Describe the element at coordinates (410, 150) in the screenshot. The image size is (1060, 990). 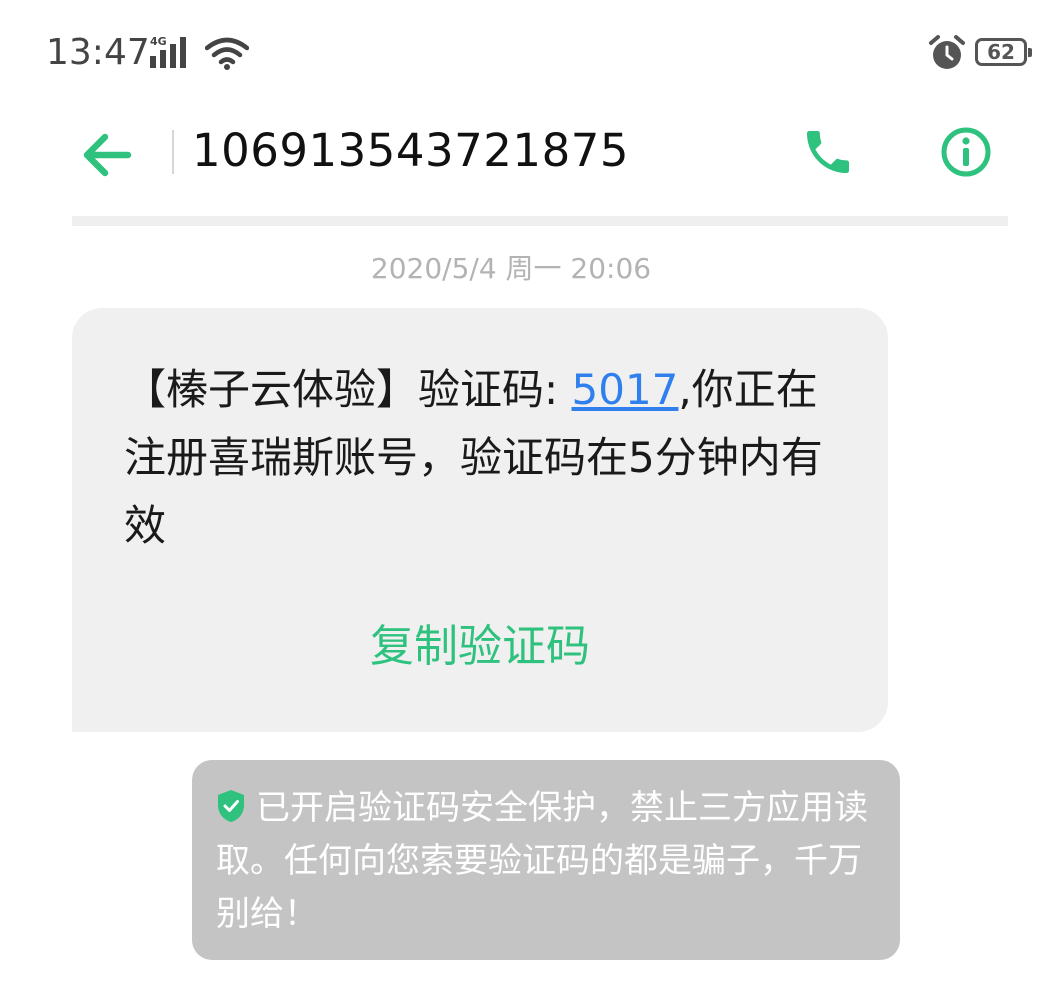
I see `sender-number: 106913543721875` at that location.